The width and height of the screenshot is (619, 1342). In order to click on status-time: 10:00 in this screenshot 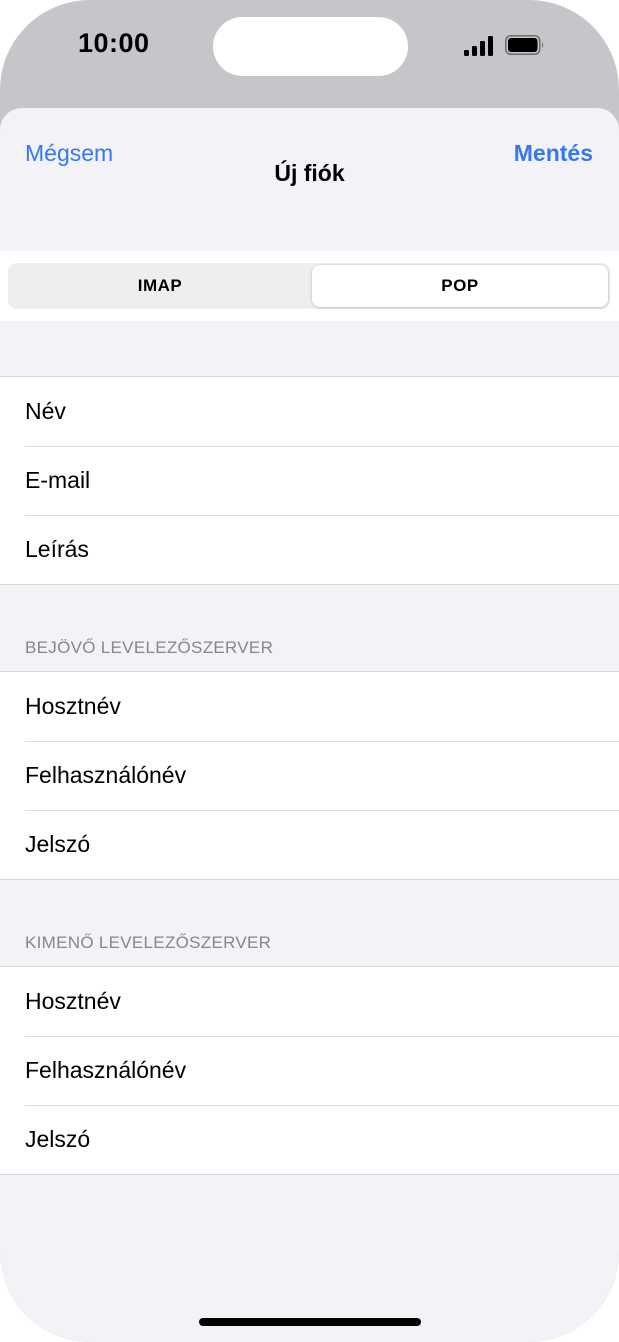, I will do `click(114, 43)`.